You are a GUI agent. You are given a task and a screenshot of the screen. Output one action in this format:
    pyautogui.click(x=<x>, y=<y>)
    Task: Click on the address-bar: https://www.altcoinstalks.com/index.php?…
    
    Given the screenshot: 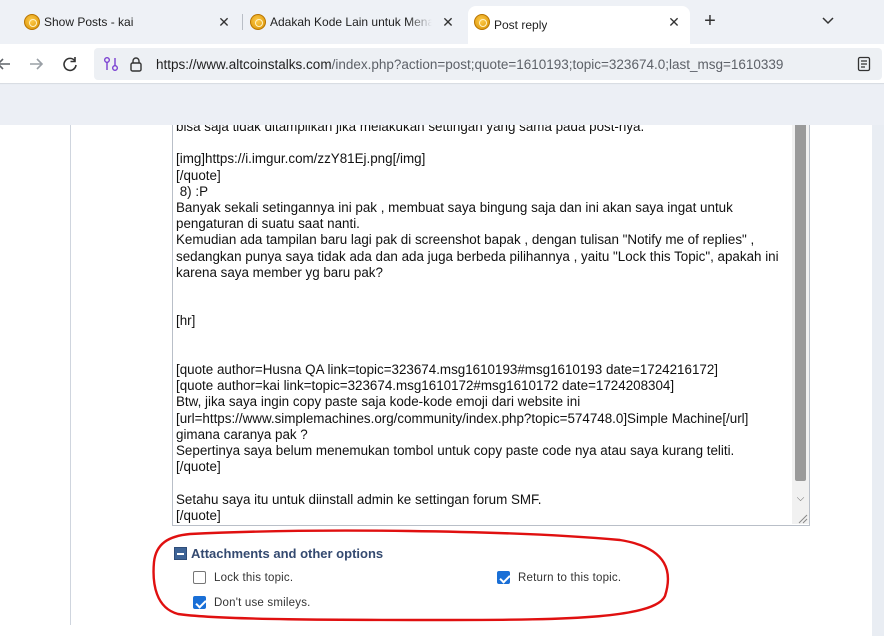 What is the action you would take?
    pyautogui.click(x=488, y=64)
    